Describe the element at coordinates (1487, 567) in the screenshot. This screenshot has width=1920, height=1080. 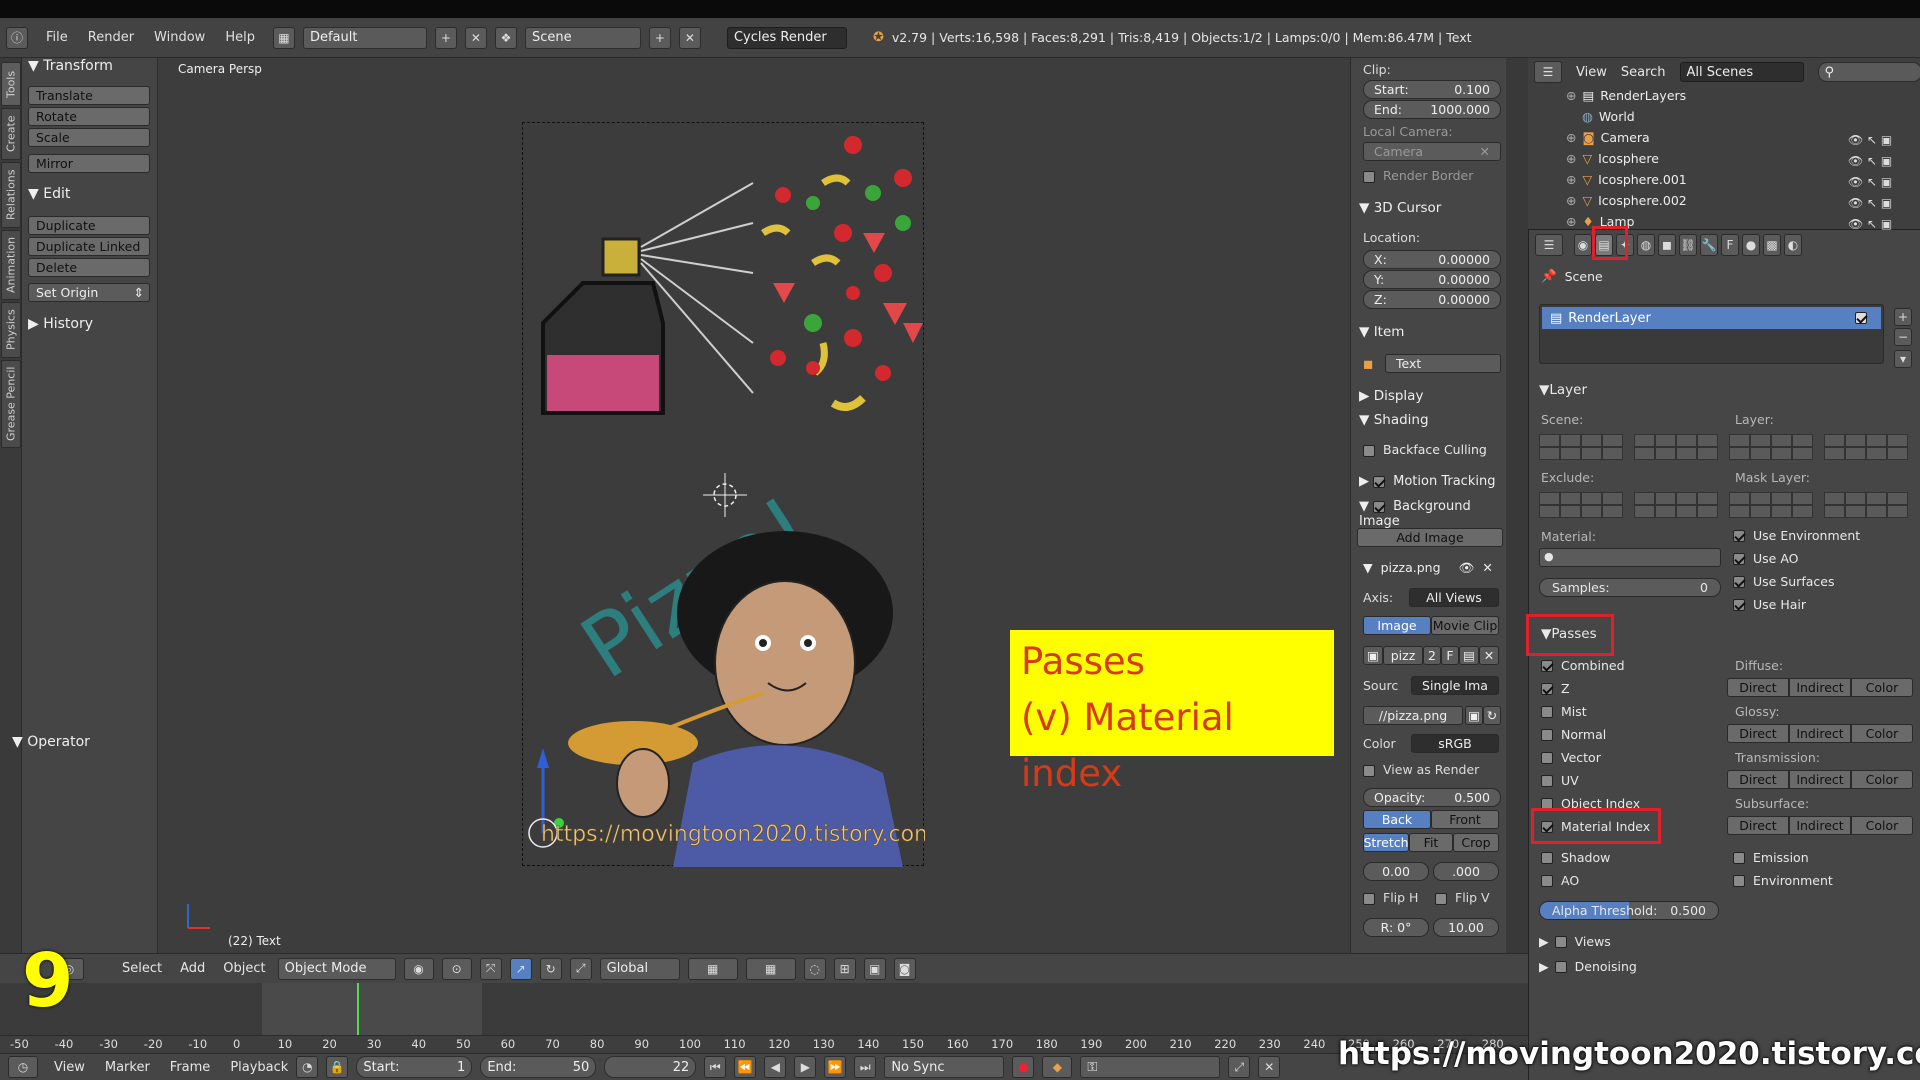
I see `close-icon: ✕` at that location.